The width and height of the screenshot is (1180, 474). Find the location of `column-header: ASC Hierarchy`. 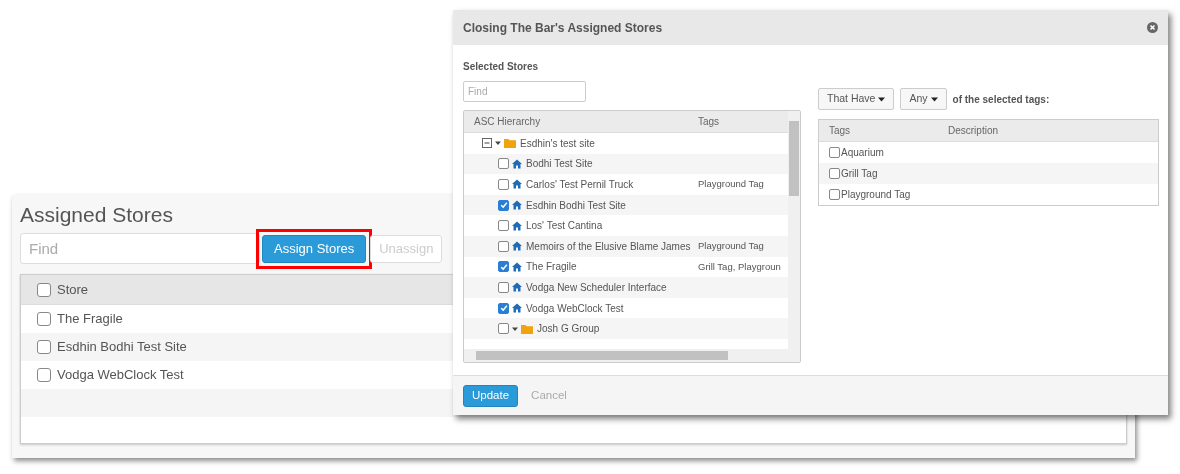

column-header: ASC Hierarchy is located at coordinates (581, 121).